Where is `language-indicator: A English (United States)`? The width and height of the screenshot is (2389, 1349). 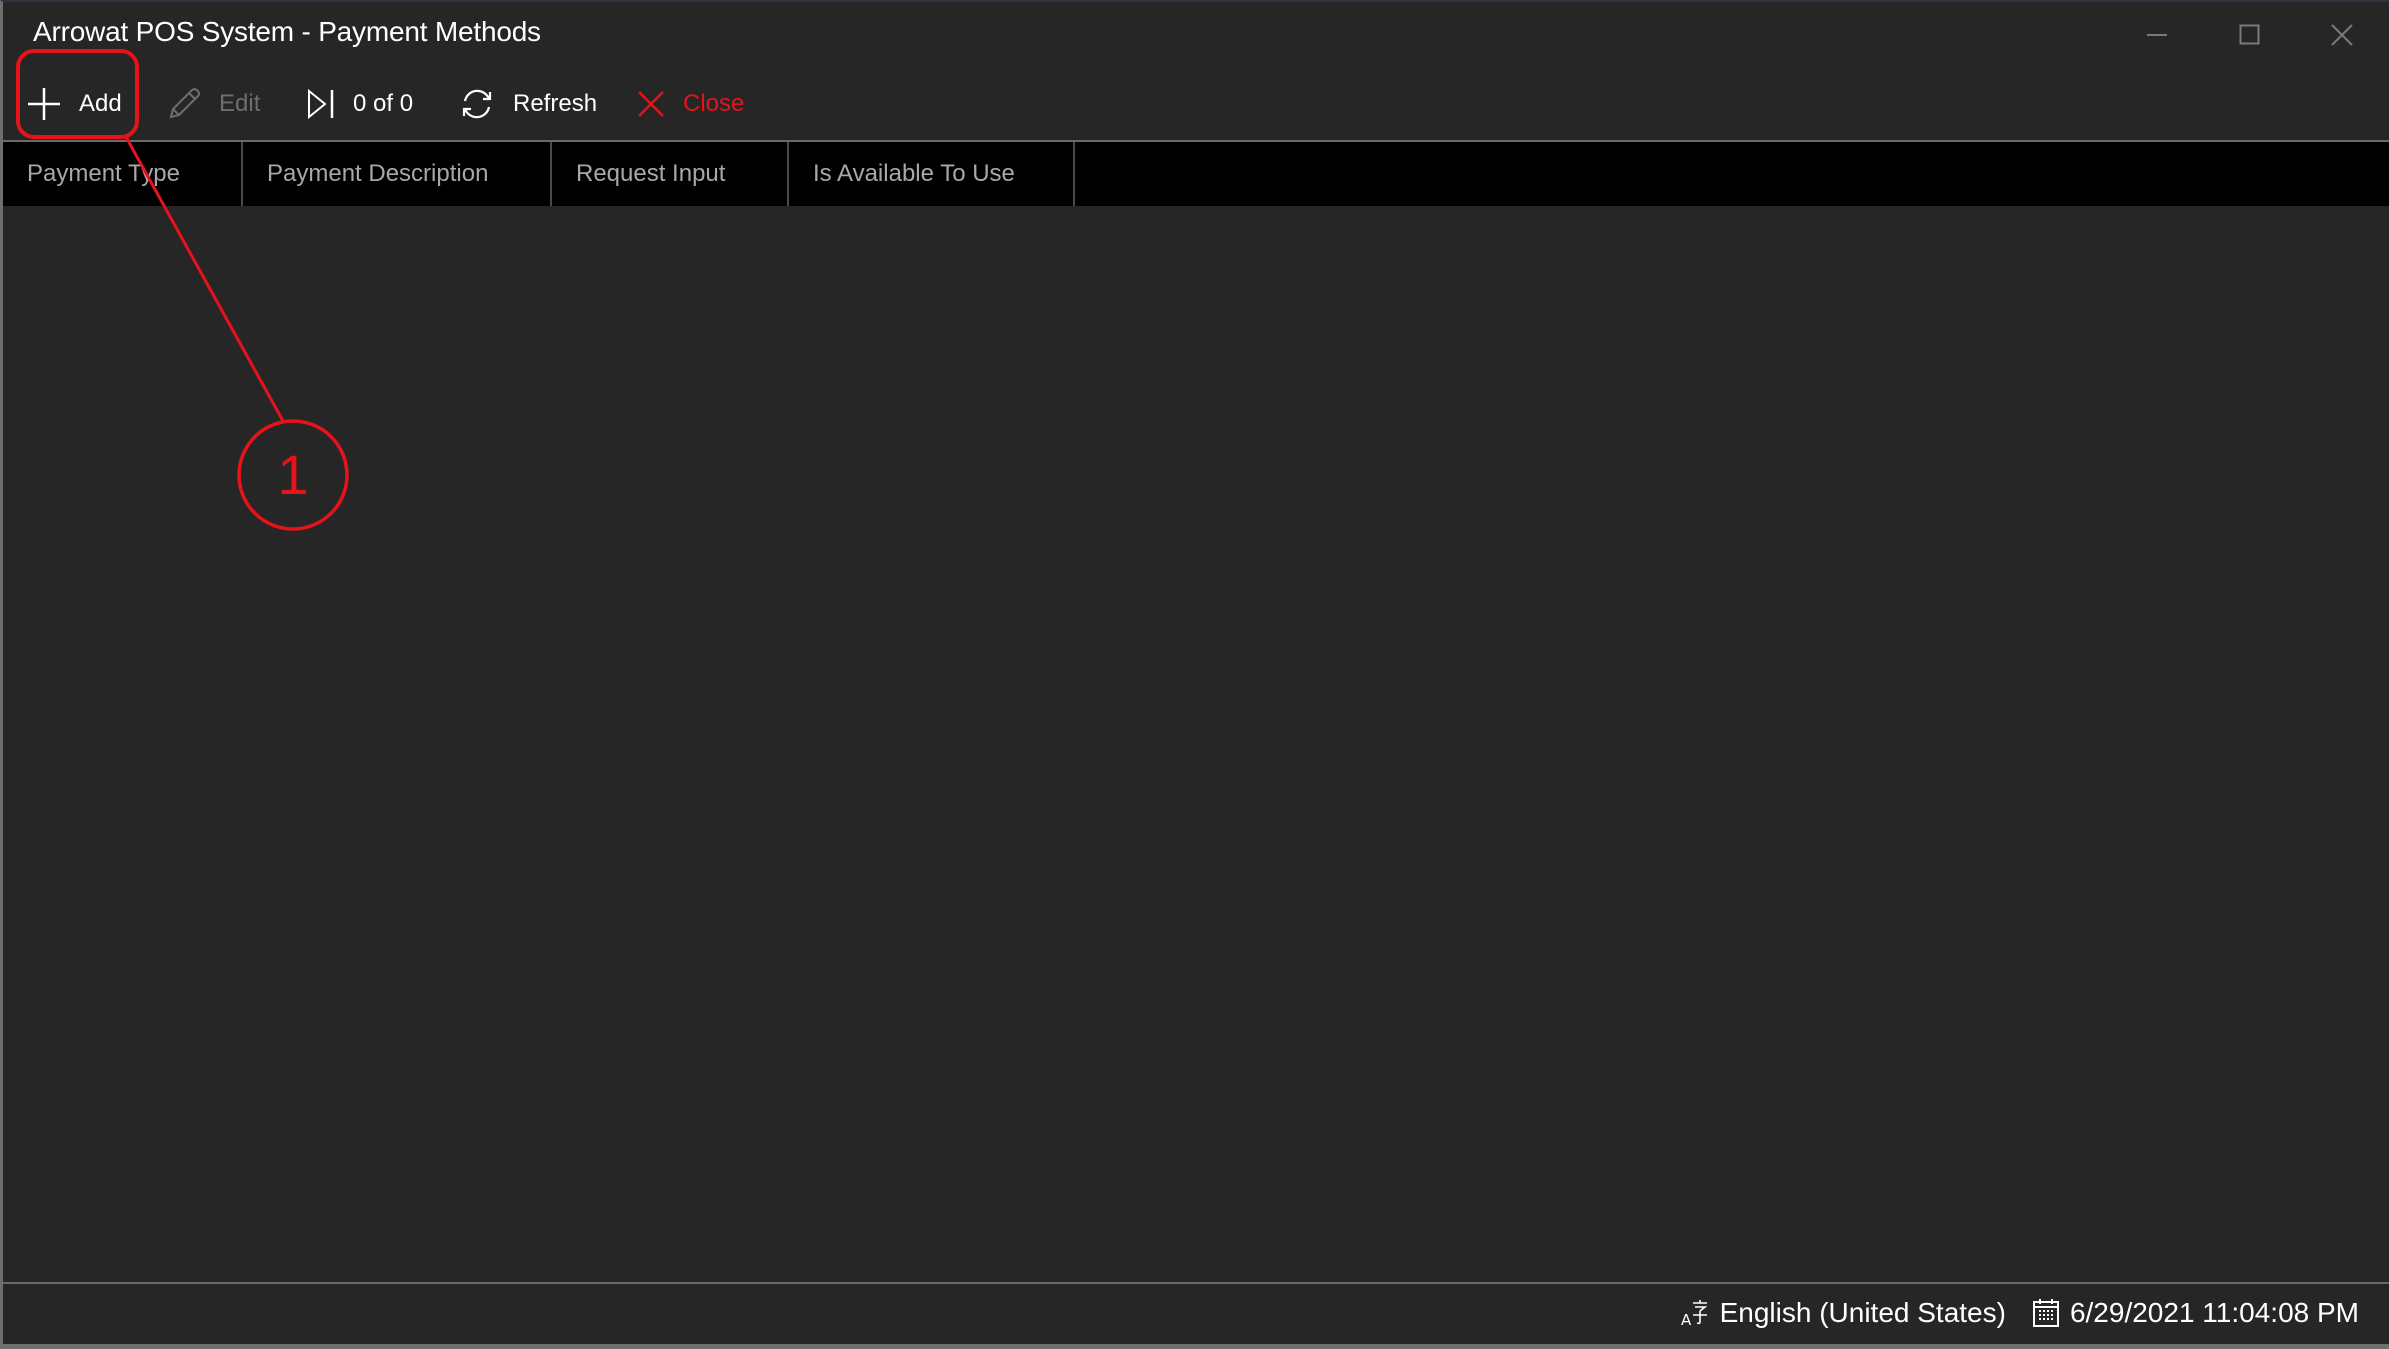 language-indicator: A English (United States) is located at coordinates (1843, 1313).